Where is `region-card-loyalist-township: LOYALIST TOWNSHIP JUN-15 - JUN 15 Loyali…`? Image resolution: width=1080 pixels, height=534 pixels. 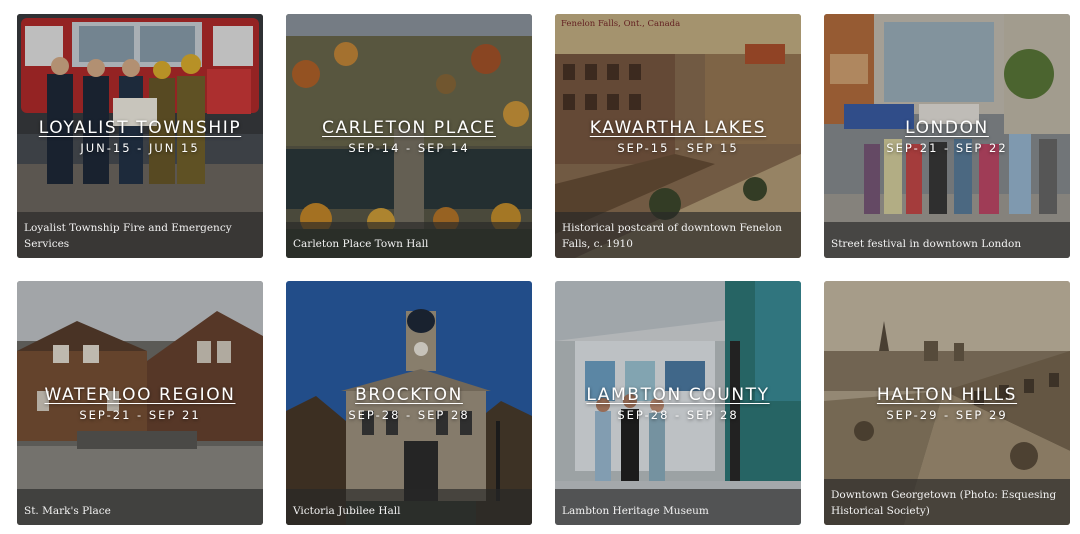
region-card-loyalist-township: LOYALIST TOWNSHIP JUN-15 - JUN 15 Loyali… is located at coordinates (140, 136).